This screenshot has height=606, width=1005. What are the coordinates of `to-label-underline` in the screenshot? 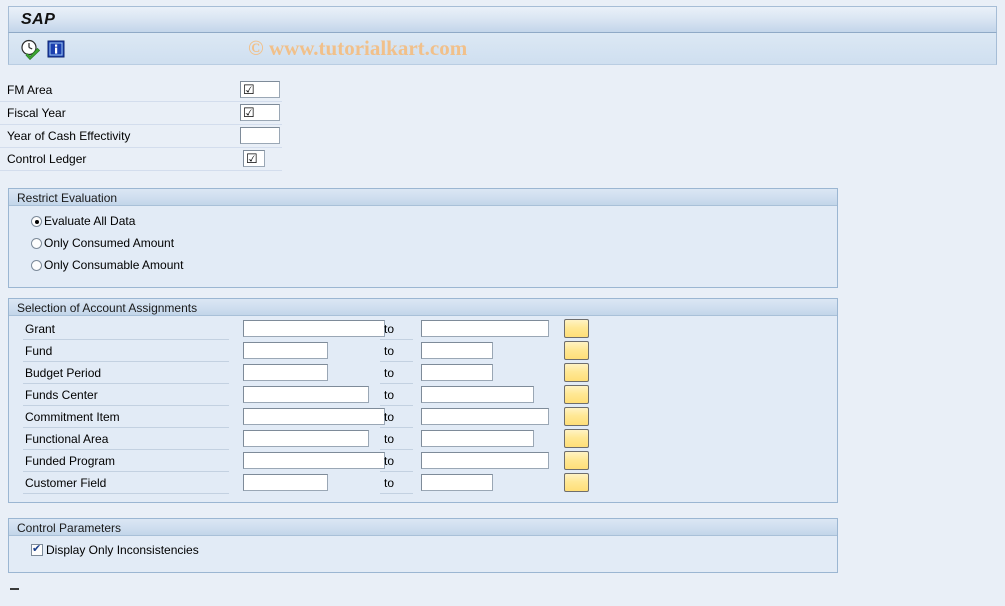 It's located at (396, 493).